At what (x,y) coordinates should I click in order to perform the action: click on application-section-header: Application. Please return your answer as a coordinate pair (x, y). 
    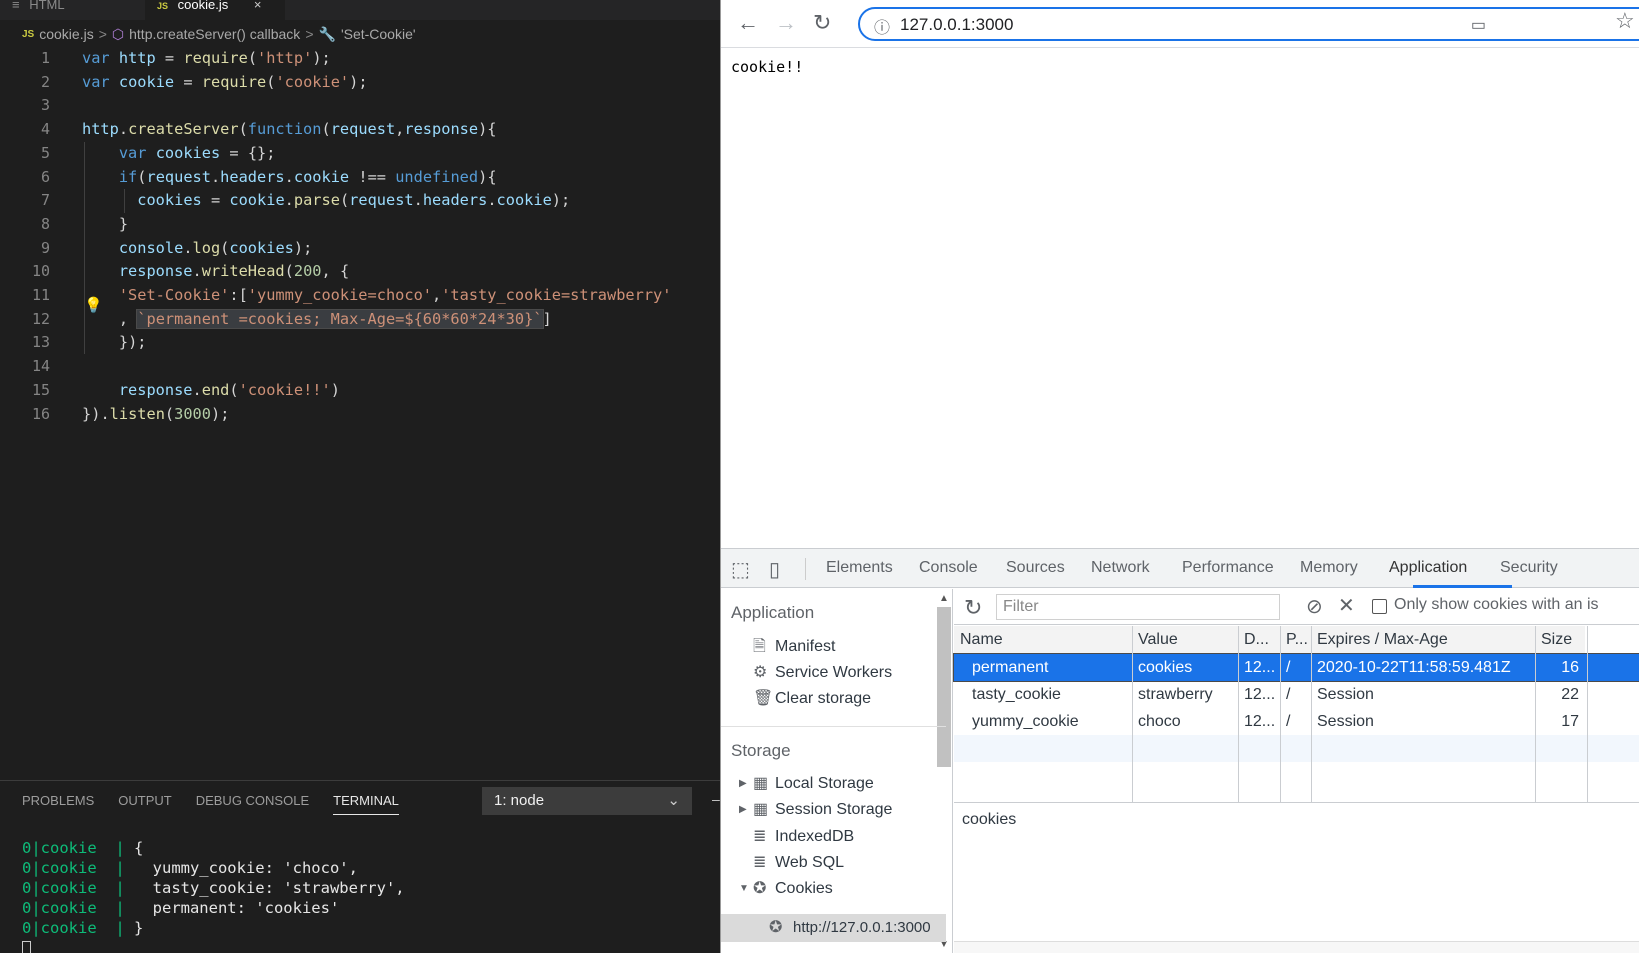
    Looking at the image, I should click on (773, 612).